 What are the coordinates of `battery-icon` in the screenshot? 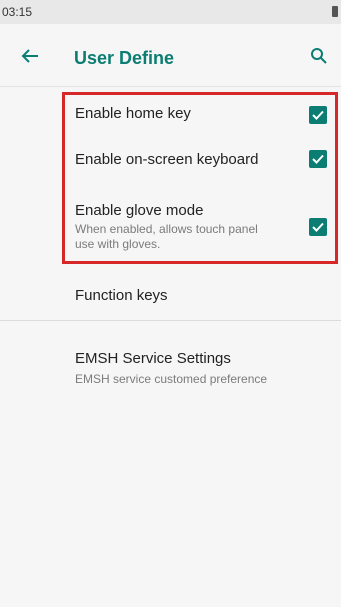 It's located at (335, 11).